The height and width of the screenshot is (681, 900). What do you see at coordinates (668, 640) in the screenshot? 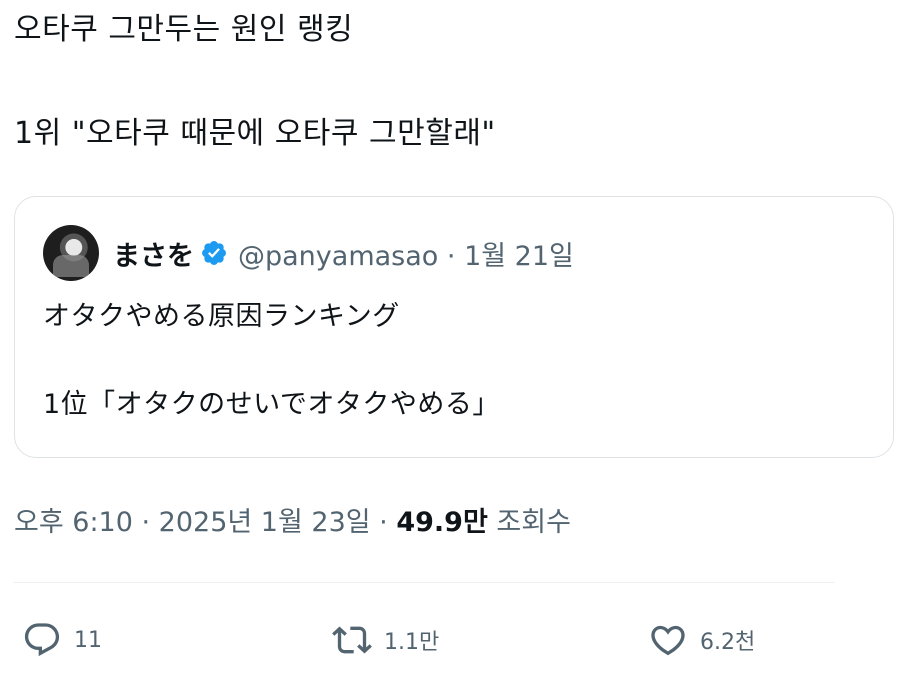
I see `heart-icon` at bounding box center [668, 640].